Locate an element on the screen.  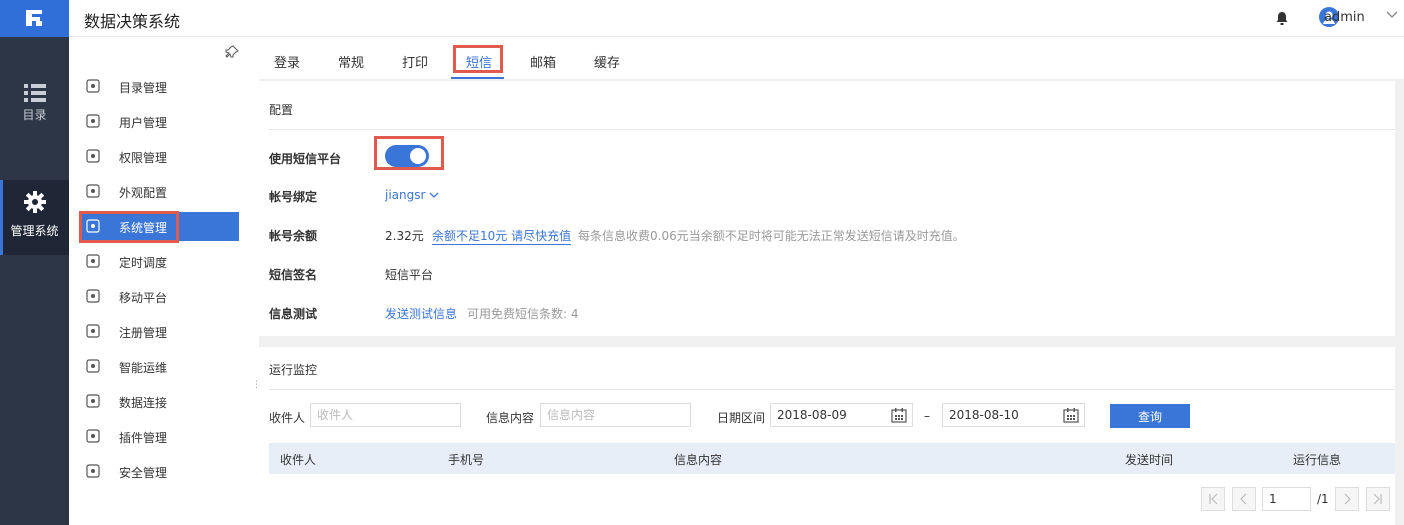
menu-item-4: 外观配置 is located at coordinates (159, 191).